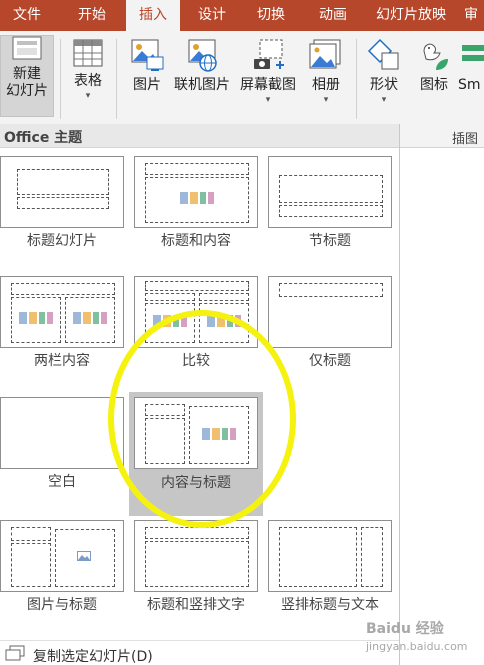  I want to click on tab-design: 设计, so click(212, 15).